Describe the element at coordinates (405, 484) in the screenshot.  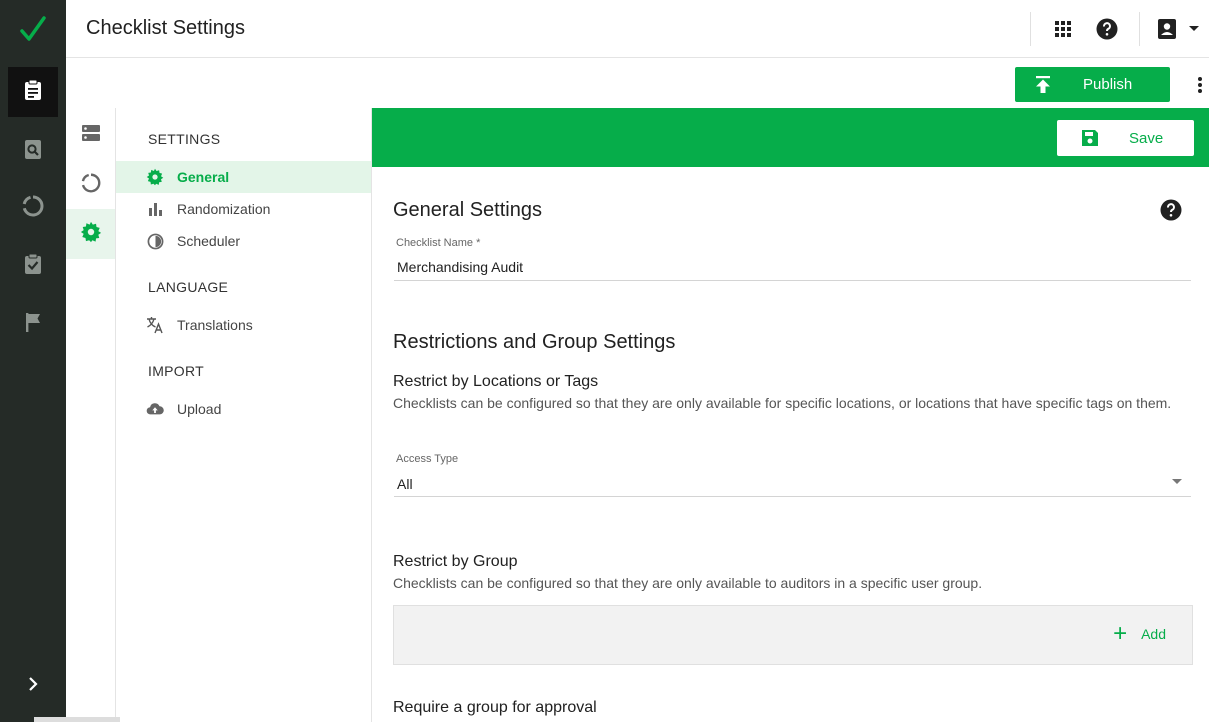
I see `access-type-select: All` at that location.